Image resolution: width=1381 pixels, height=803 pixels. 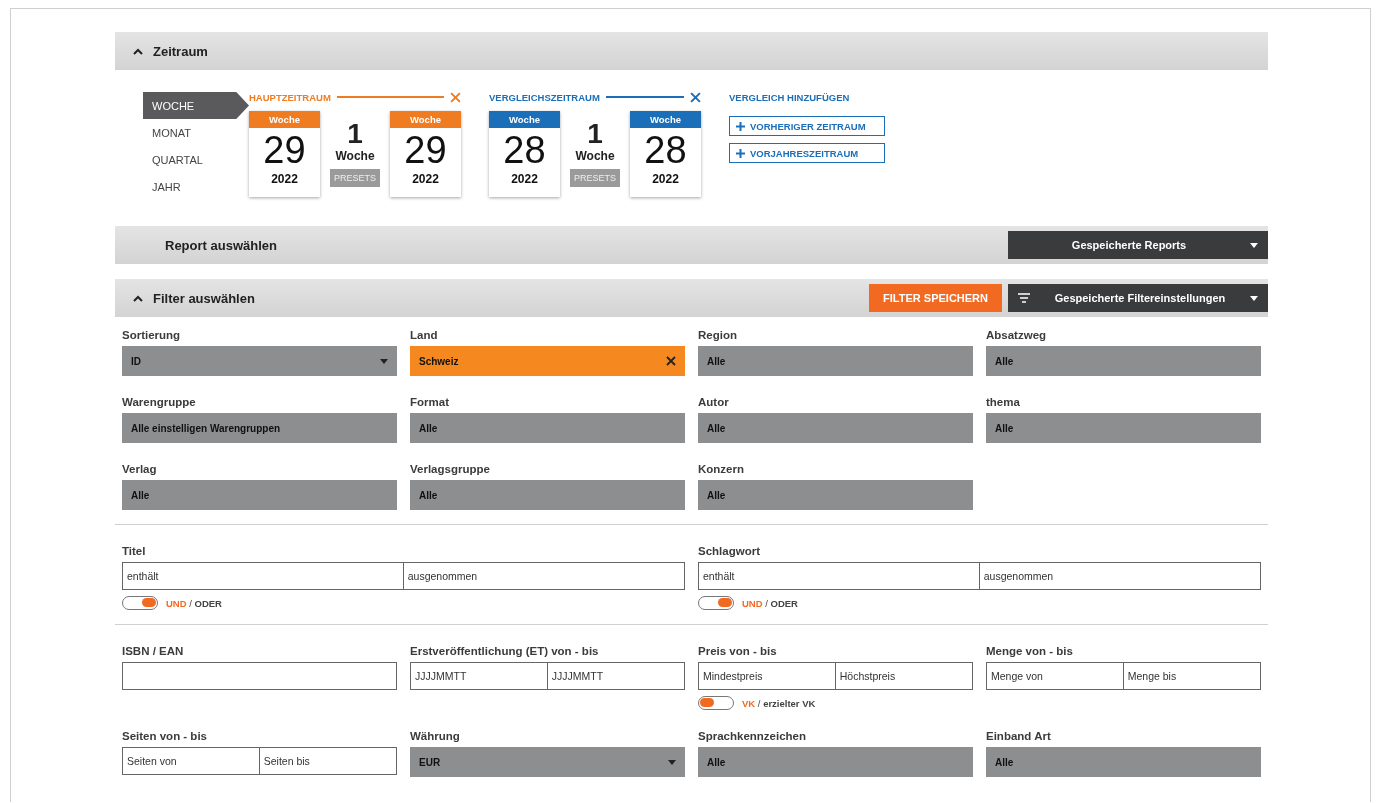 What do you see at coordinates (1030, 652) in the screenshot?
I see `field-label: Menge von - bis` at bounding box center [1030, 652].